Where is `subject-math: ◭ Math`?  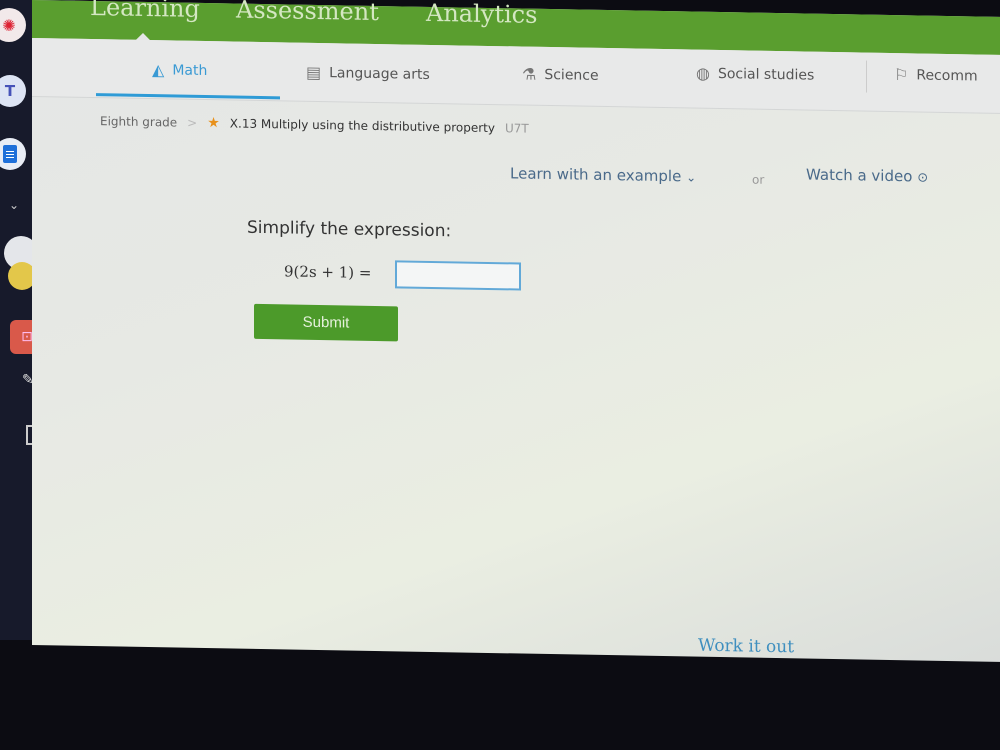 subject-math: ◭ Math is located at coordinates (179, 70).